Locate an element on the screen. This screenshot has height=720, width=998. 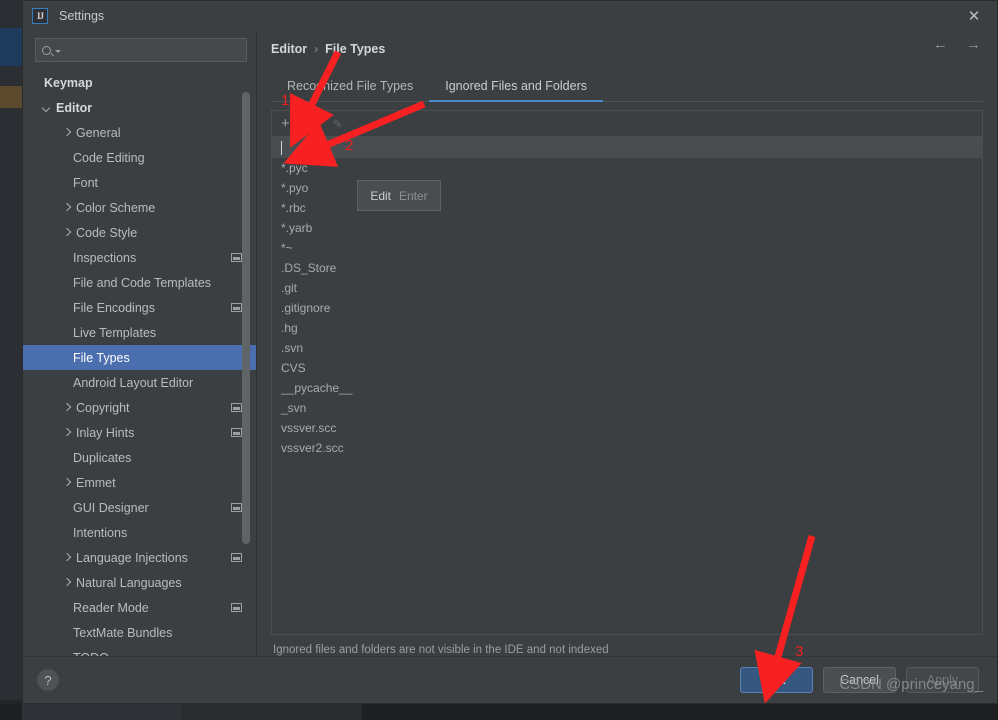
list-item: .svn is located at coordinates (627, 348).